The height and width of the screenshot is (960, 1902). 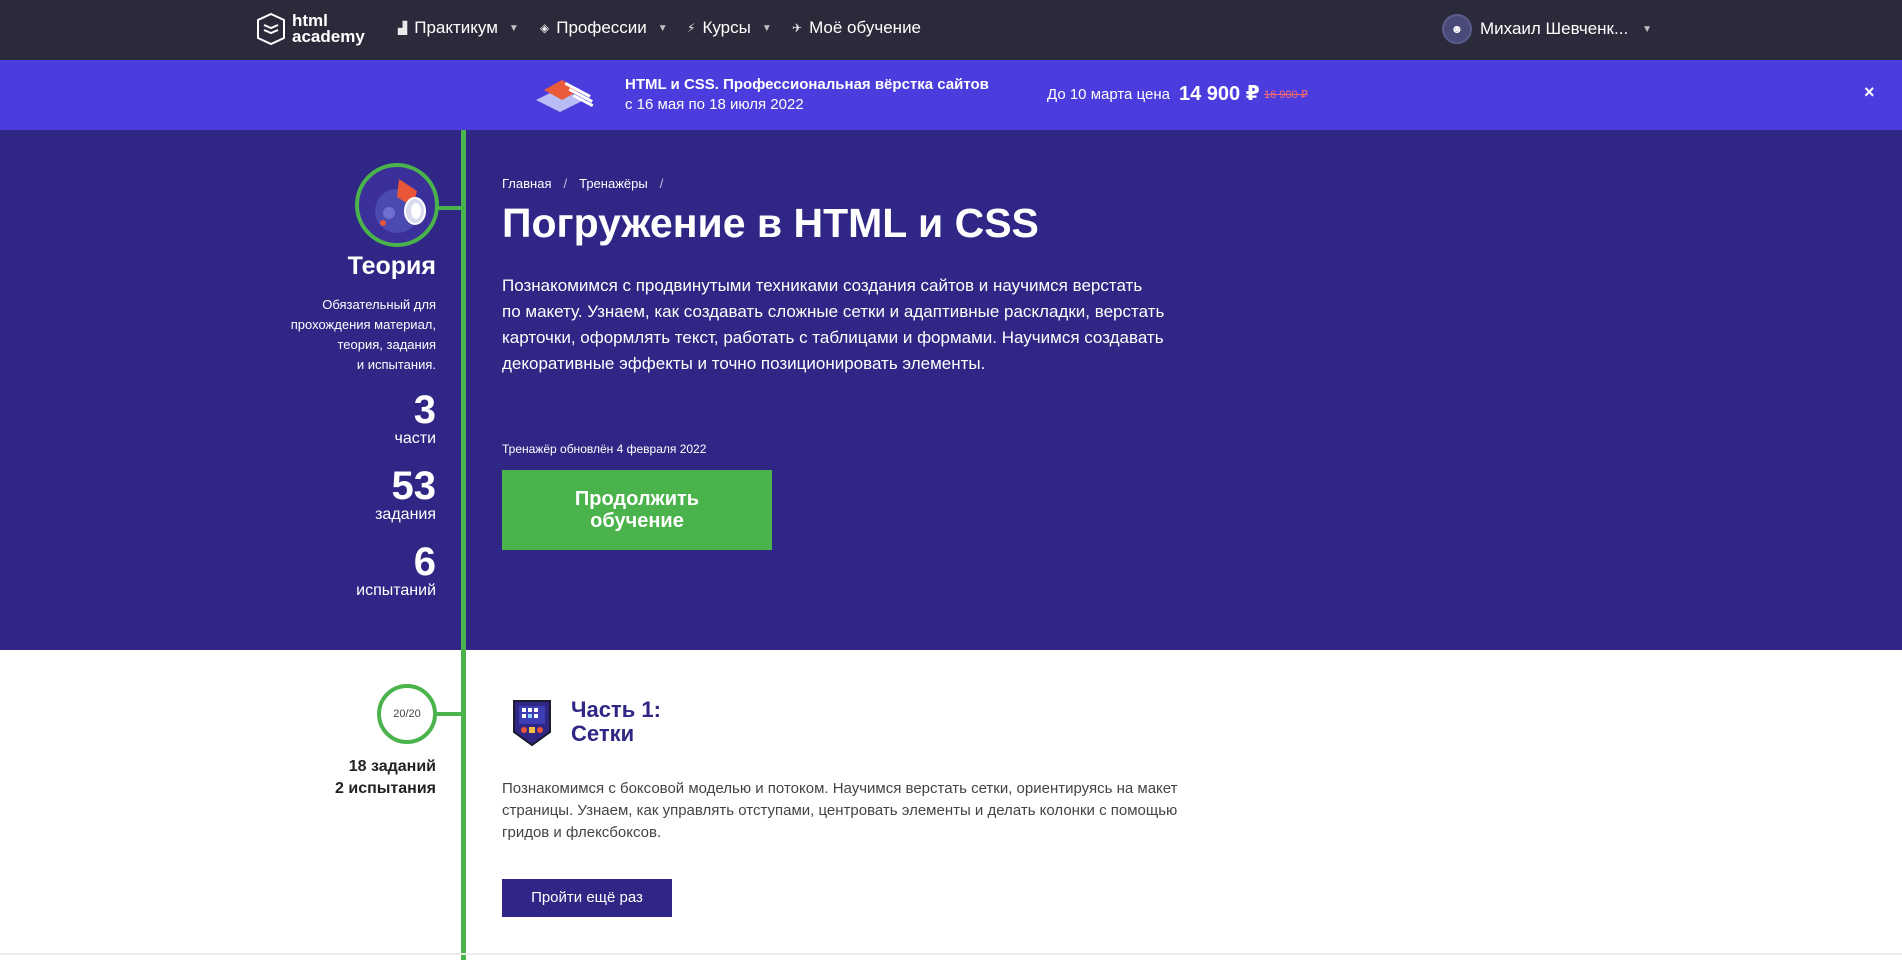 What do you see at coordinates (271, 29) in the screenshot?
I see `logo-icon` at bounding box center [271, 29].